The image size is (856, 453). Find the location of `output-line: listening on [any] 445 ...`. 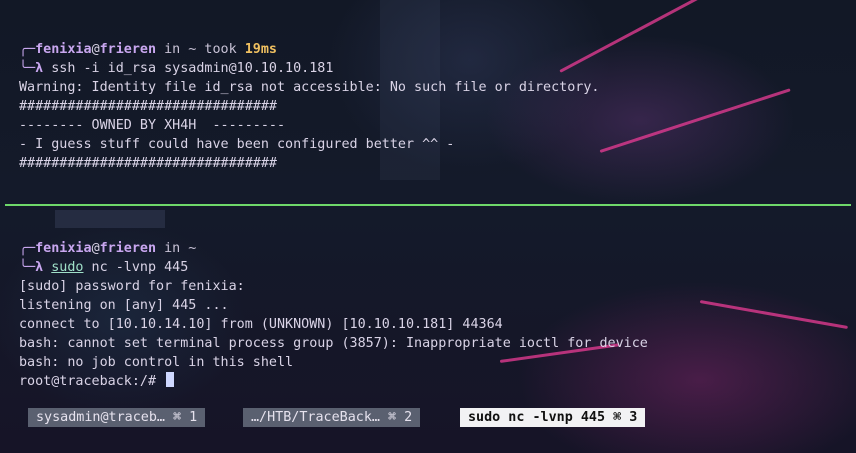

output-line: listening on [any] 445 ... is located at coordinates (124, 305).